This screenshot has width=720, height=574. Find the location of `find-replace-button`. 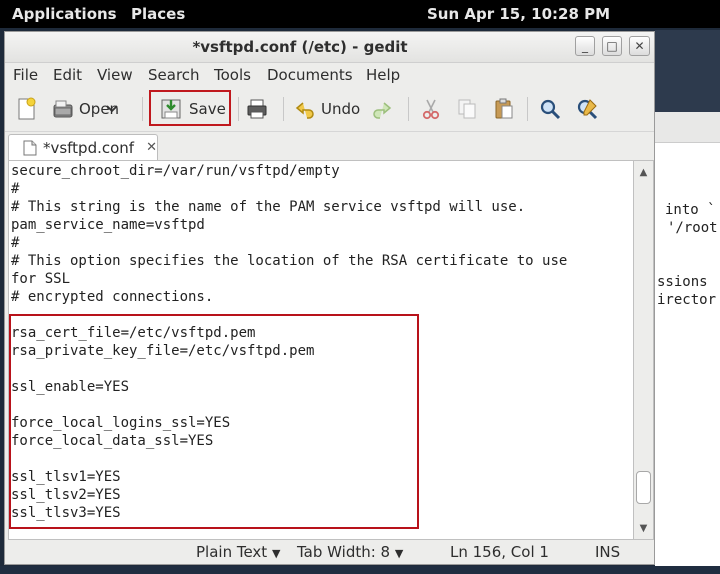

find-replace-button is located at coordinates (587, 109).